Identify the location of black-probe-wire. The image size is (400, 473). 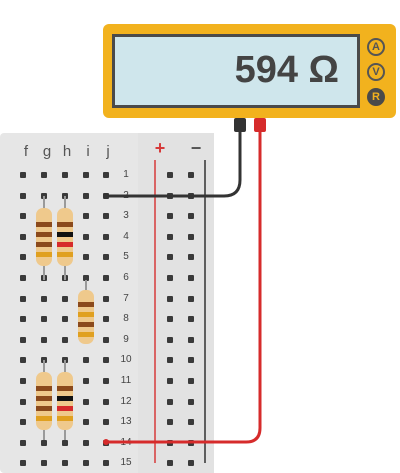
(174, 165).